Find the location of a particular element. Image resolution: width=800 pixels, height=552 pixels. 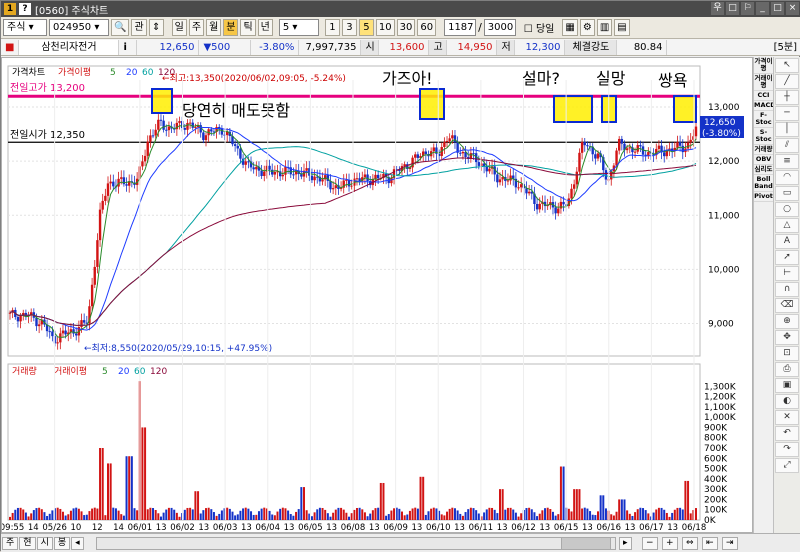

maximize-icon: □ is located at coordinates (777, 8).